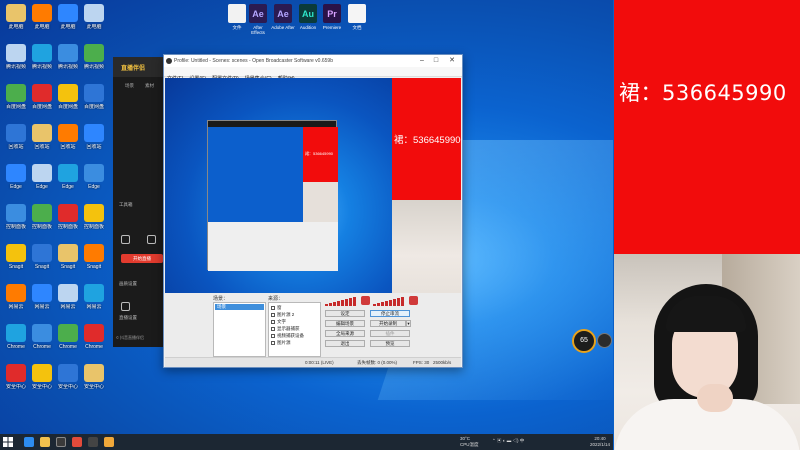  Describe the element at coordinates (345, 323) in the screenshot. I see `edit-scene-button: 编辑场景` at that location.